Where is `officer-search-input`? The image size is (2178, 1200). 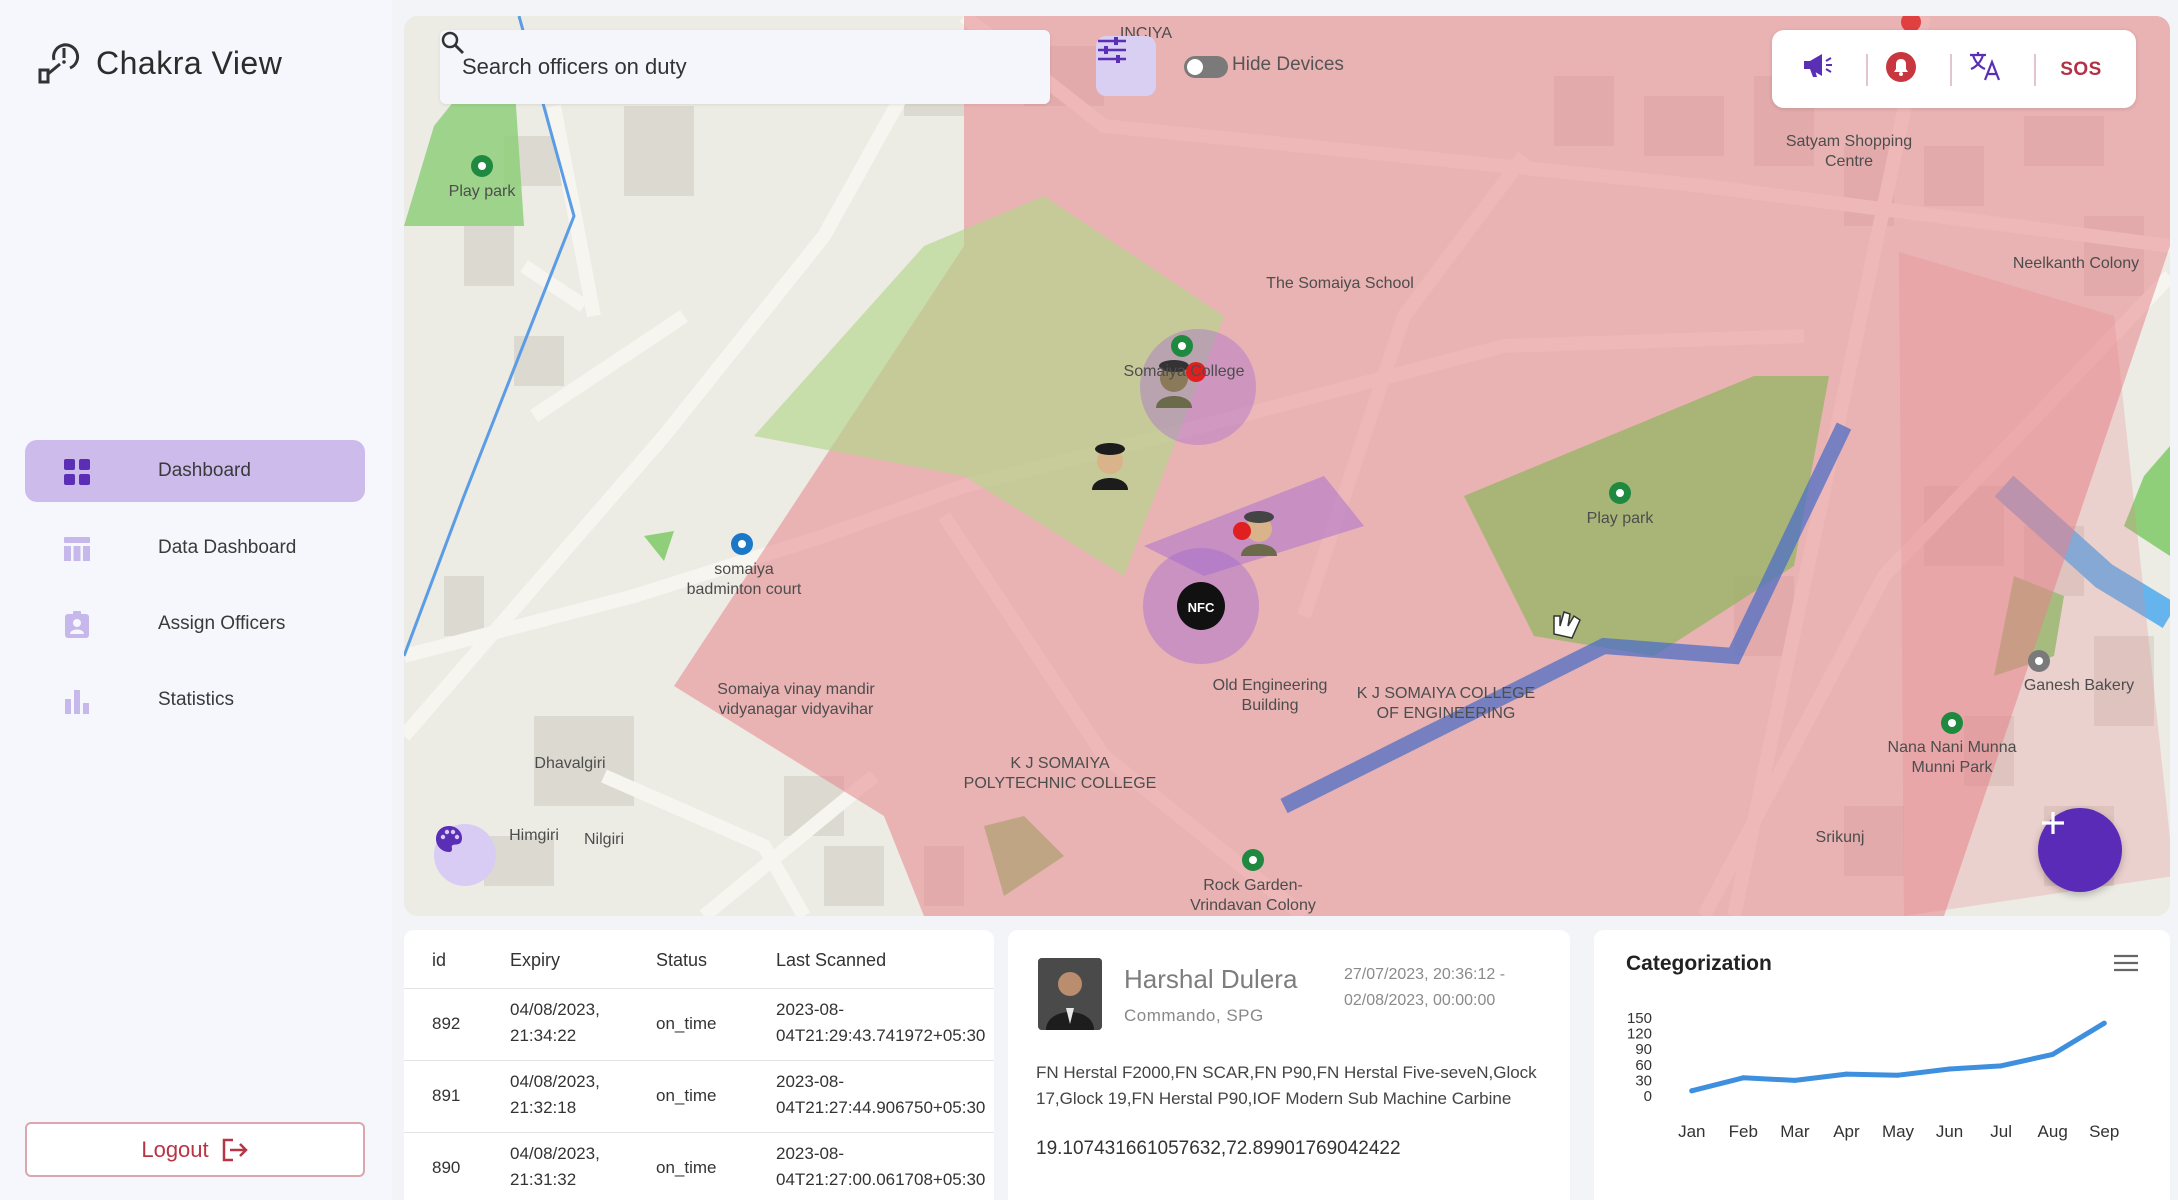
officer-search-input is located at coordinates (722, 67).